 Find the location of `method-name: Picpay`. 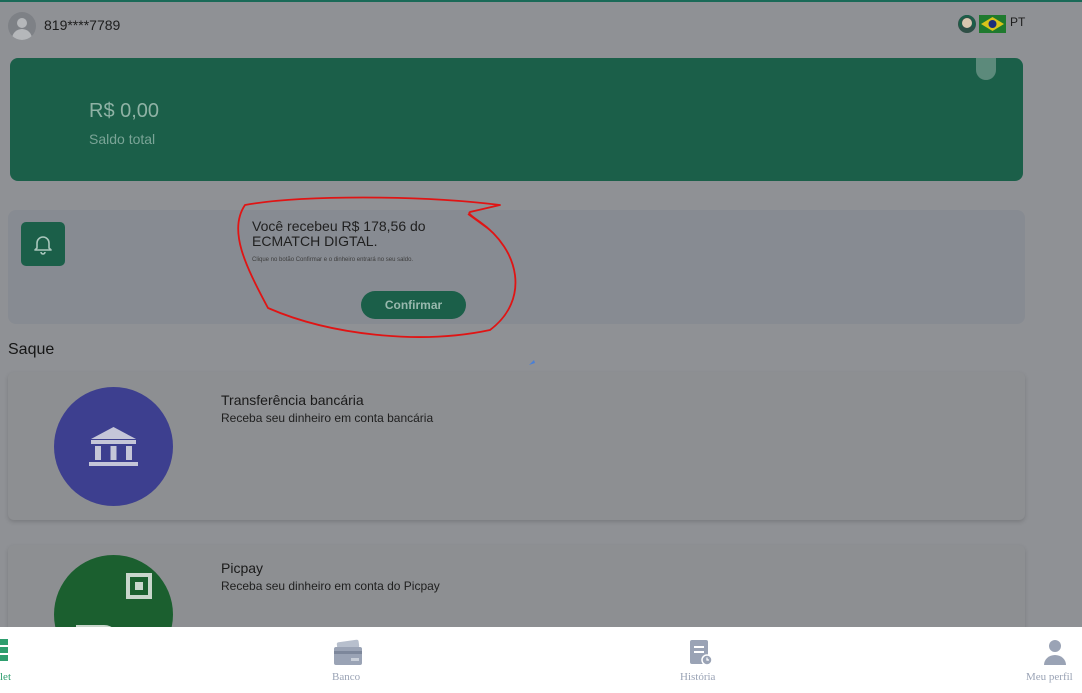

method-name: Picpay is located at coordinates (242, 568).